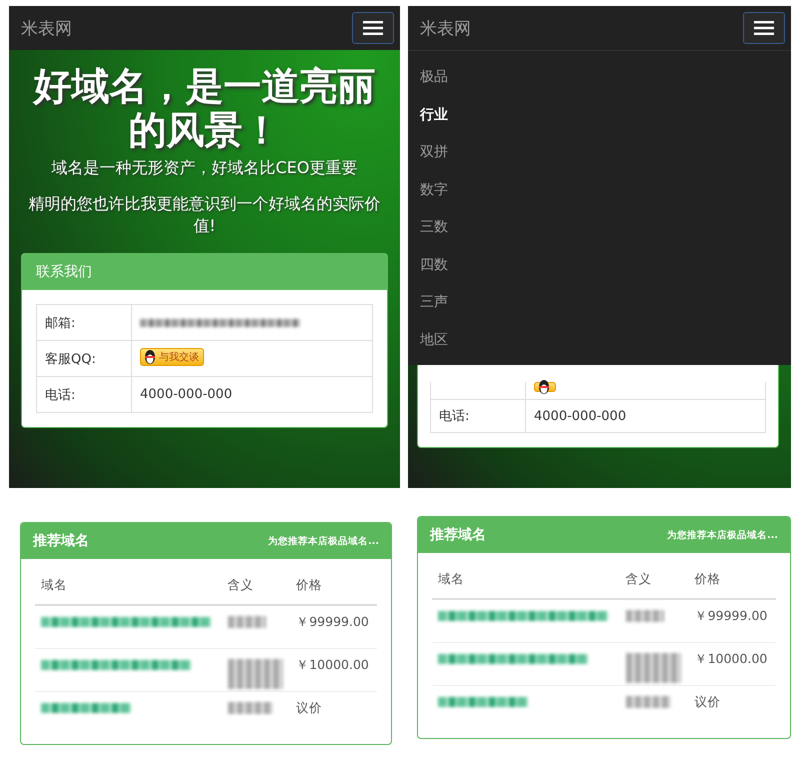 This screenshot has height=759, width=800. Describe the element at coordinates (599, 227) in the screenshot. I see `menu-item: 三数` at that location.